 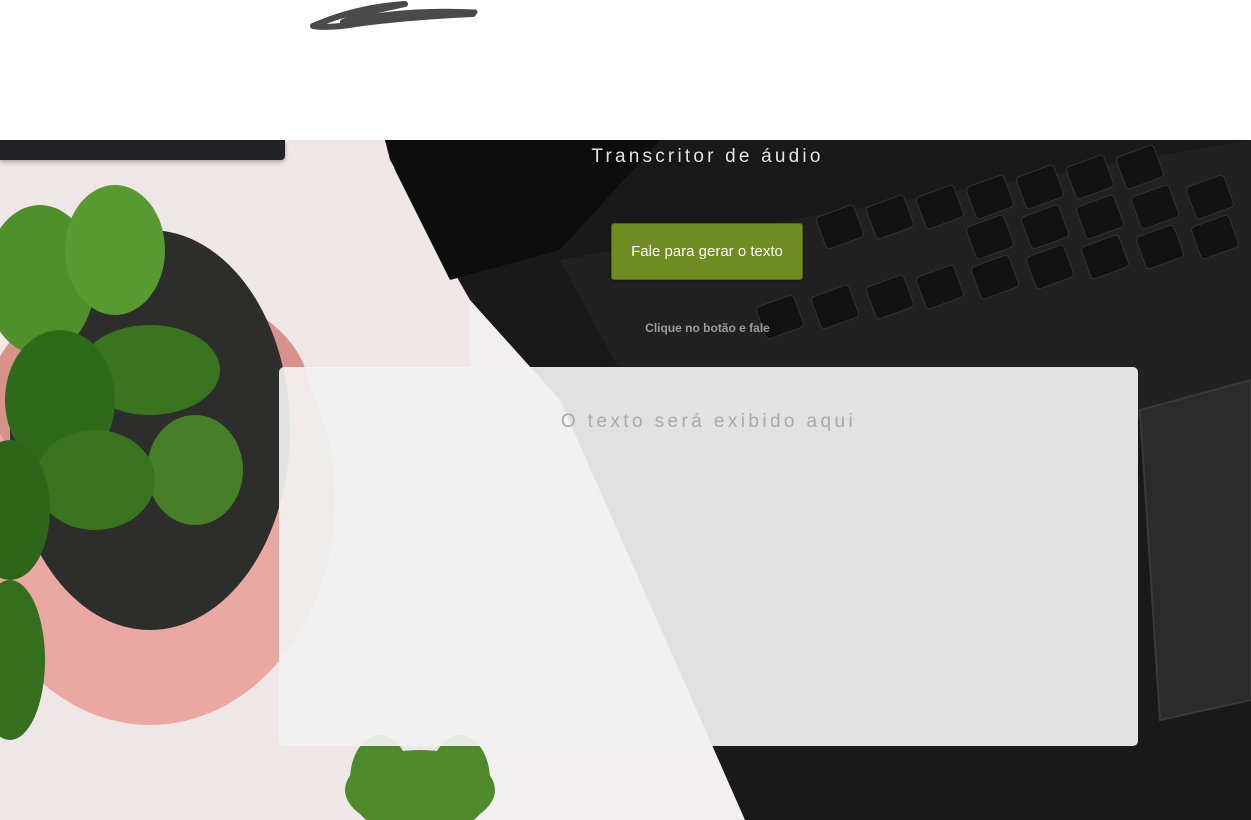 I want to click on output-placeholder: O texto será exibido aqui, so click(x=708, y=421).